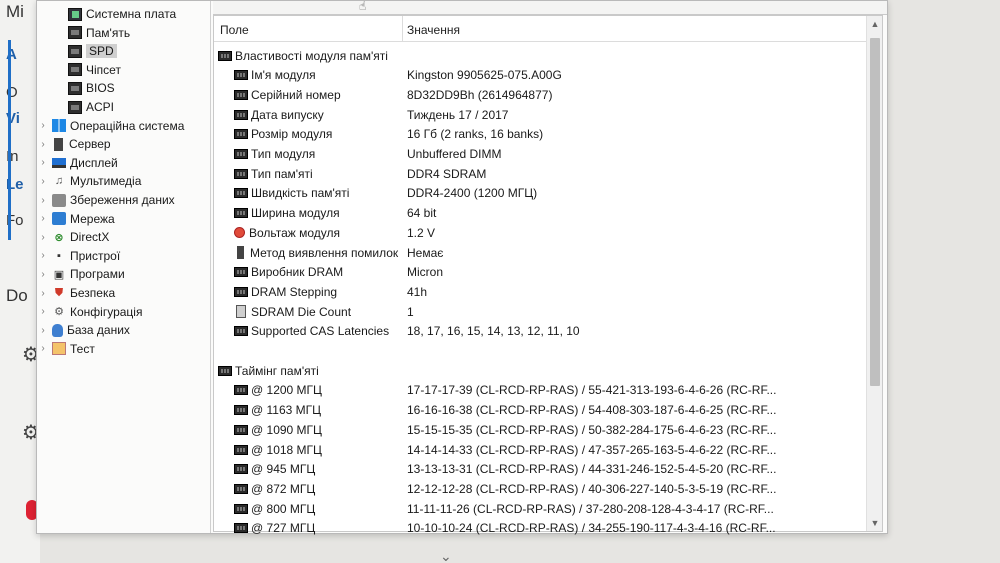 This screenshot has width=1000, height=563. Describe the element at coordinates (301, 311) in the screenshot. I see `detail-field-label: SDRAM Die Count` at that location.